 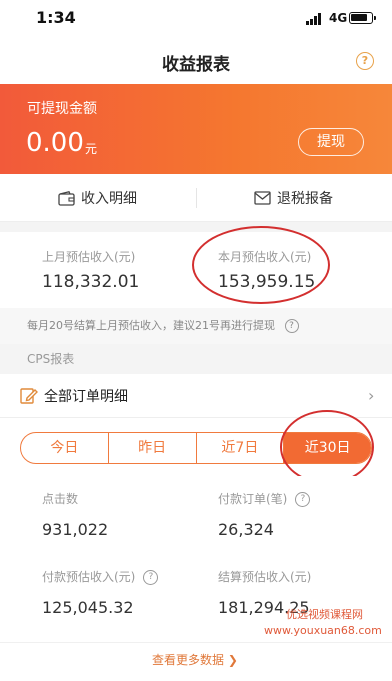 I want to click on balance-unit: 元, so click(x=91, y=149).